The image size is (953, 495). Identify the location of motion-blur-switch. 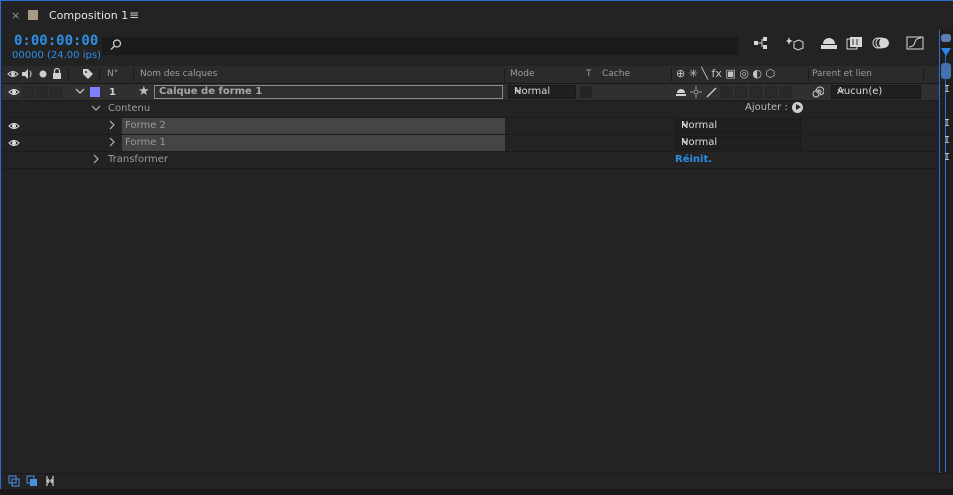
(756, 92).